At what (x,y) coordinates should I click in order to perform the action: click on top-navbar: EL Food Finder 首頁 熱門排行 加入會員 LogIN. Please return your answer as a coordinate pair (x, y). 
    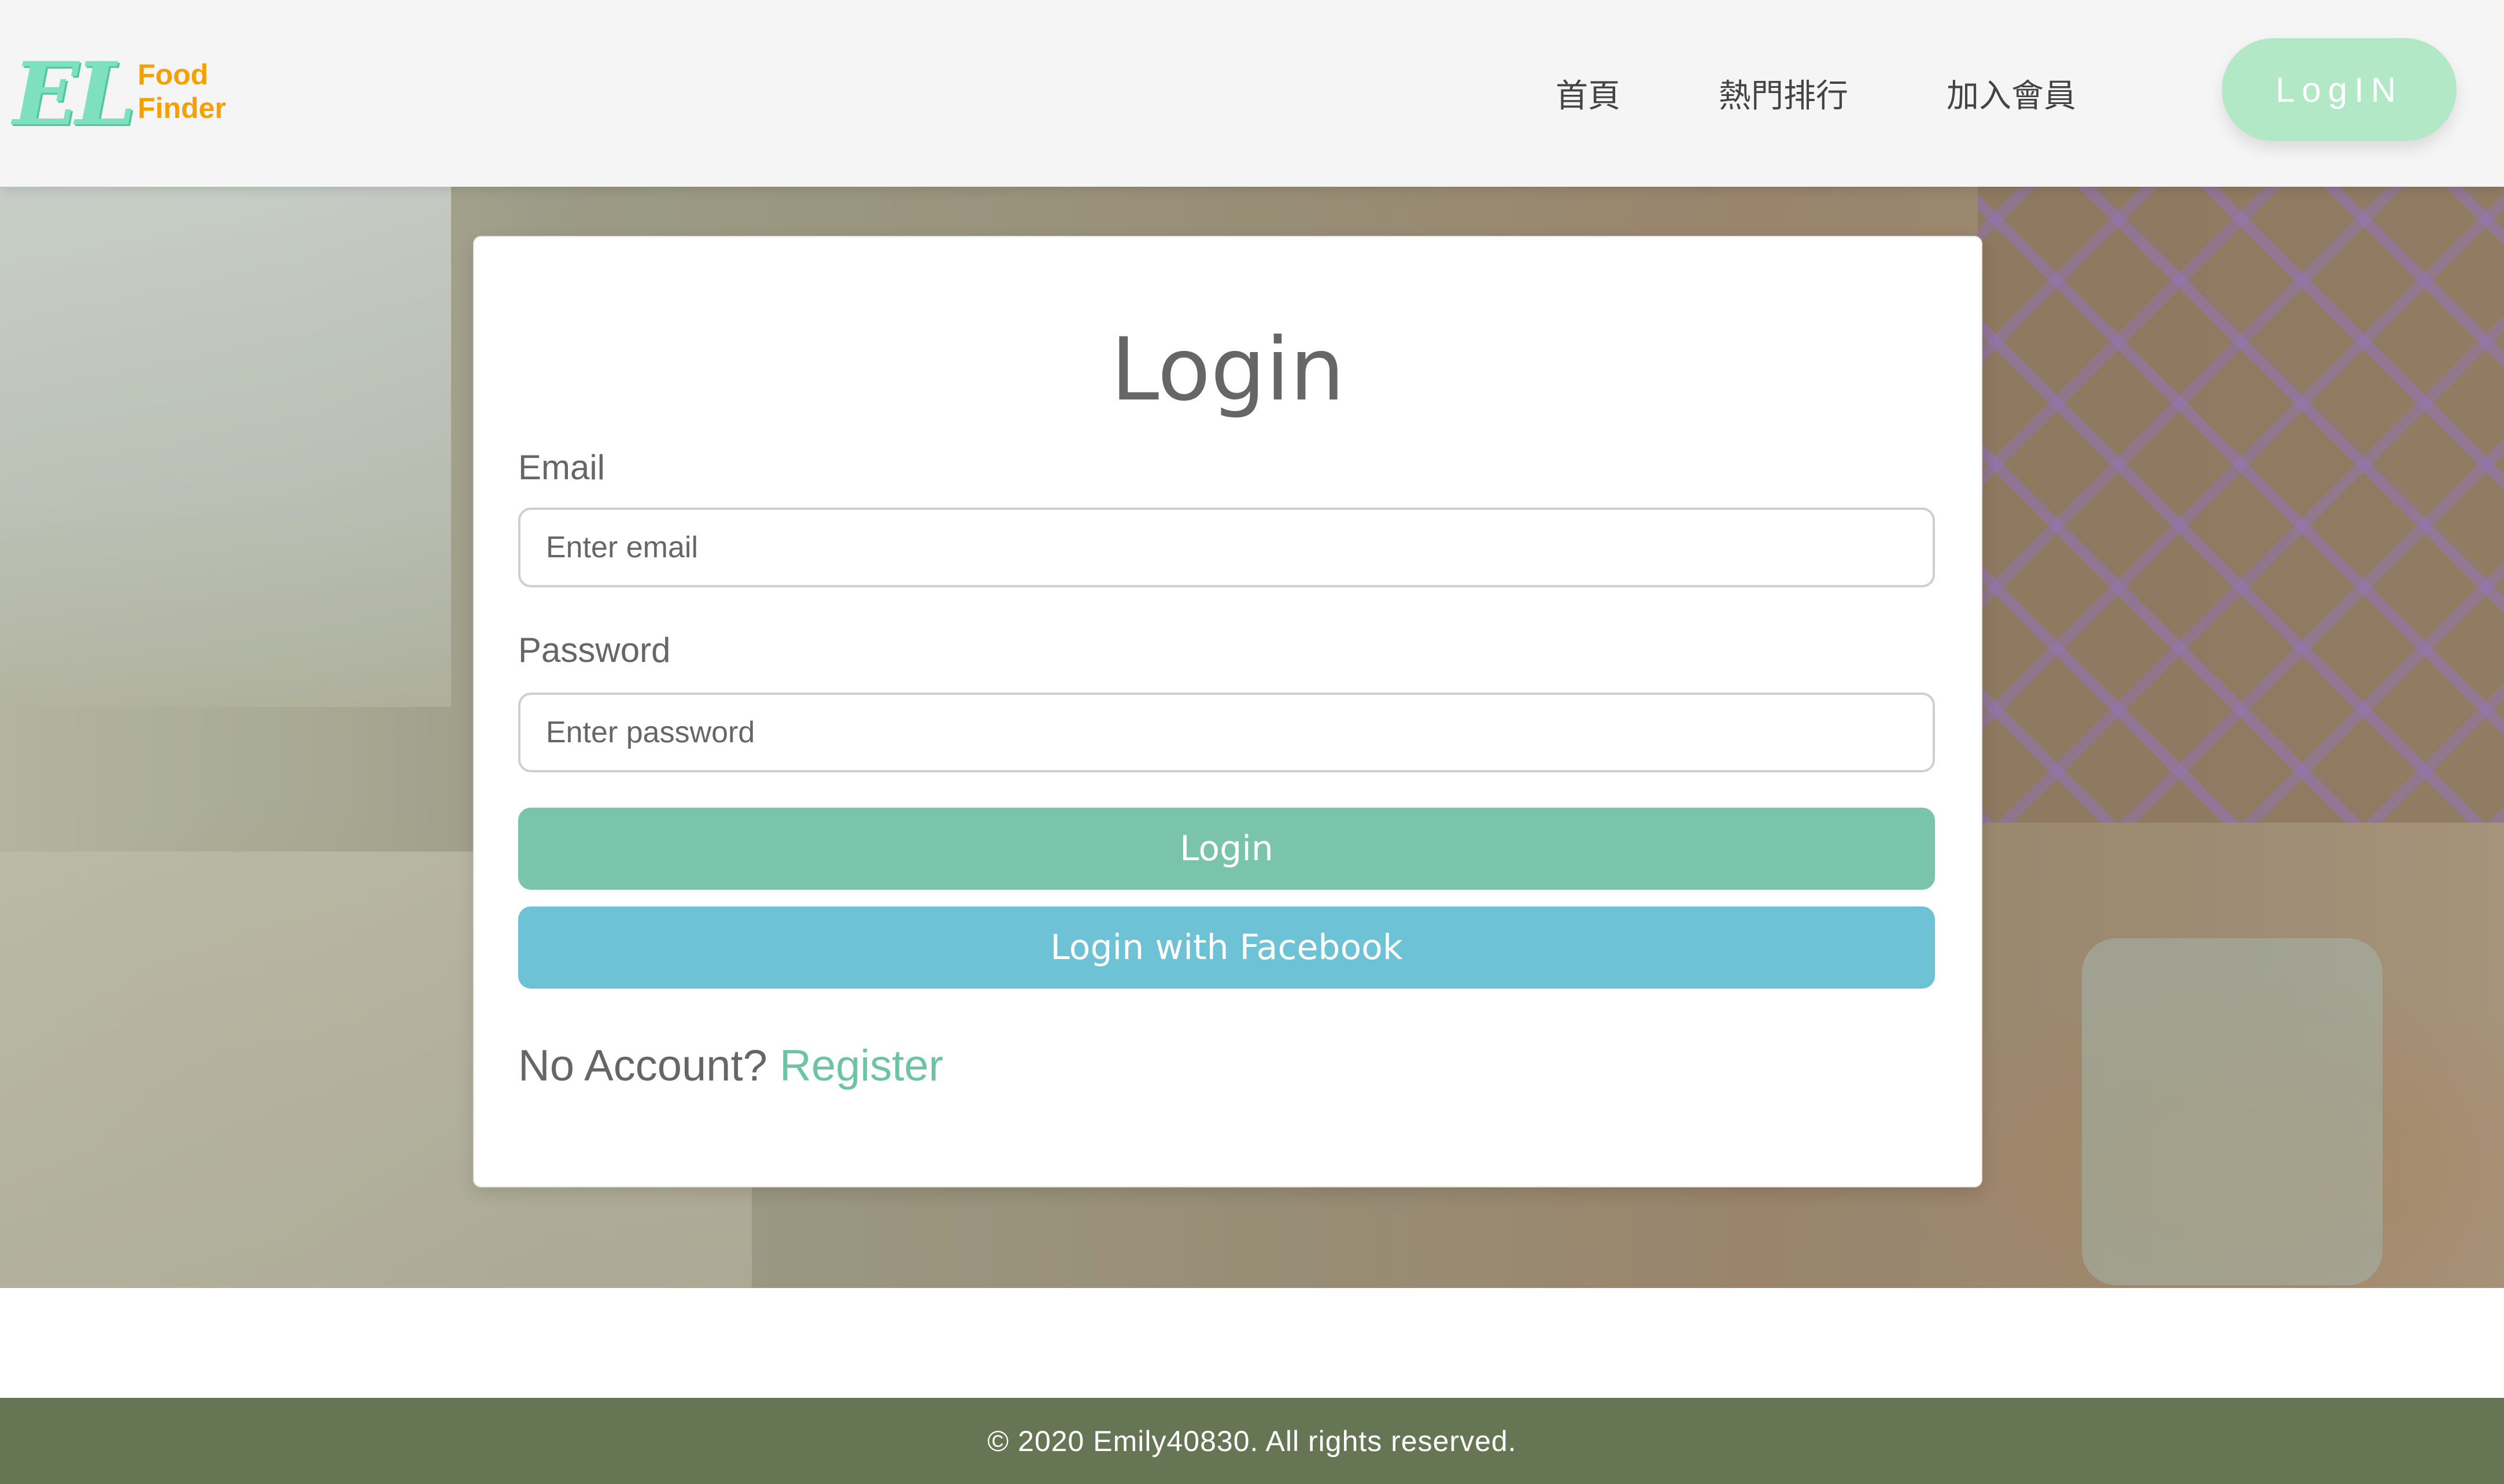
    Looking at the image, I should click on (1252, 93).